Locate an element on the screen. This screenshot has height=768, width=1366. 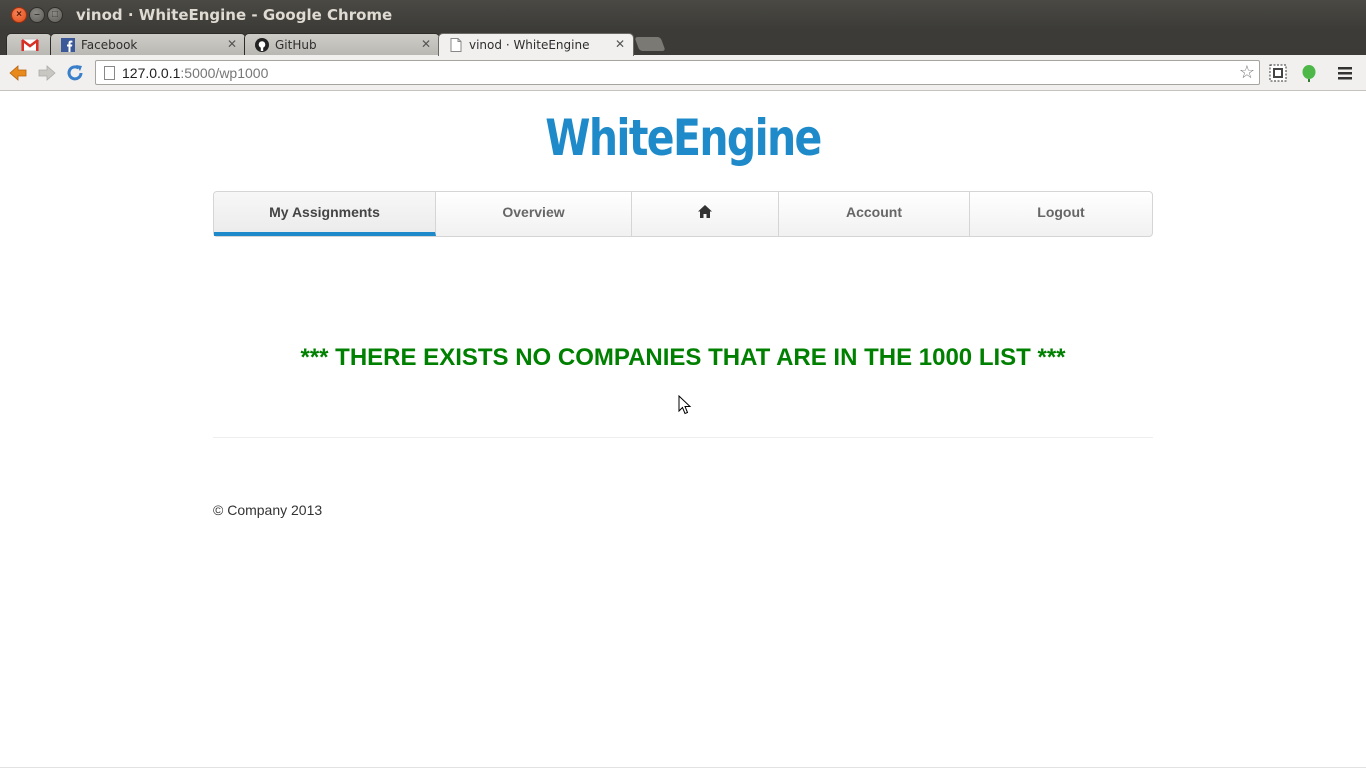
github-icon is located at coordinates (262, 45).